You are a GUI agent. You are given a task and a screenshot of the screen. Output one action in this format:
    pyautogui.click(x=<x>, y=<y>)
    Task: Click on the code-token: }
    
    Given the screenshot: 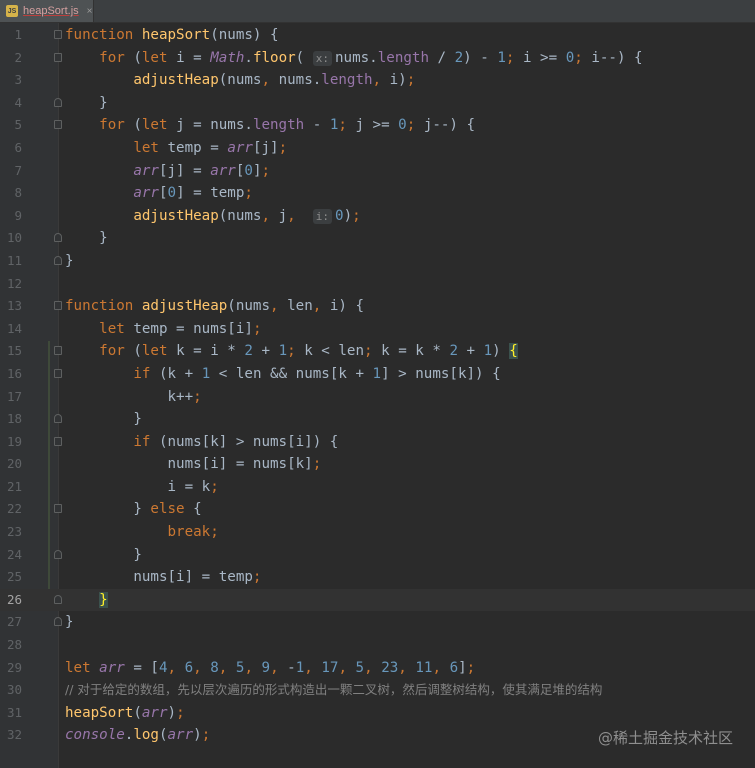 What is the action you would take?
    pyautogui.click(x=103, y=554)
    